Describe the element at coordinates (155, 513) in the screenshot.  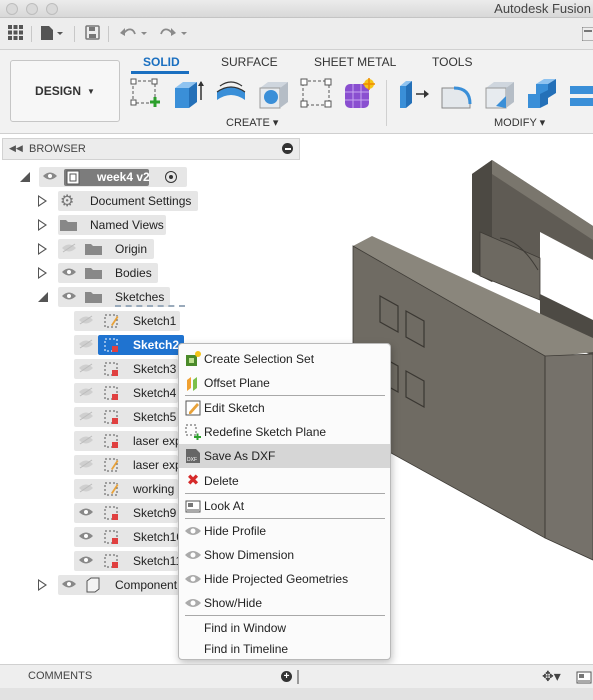
I see `tree-item-label: Sketch9` at that location.